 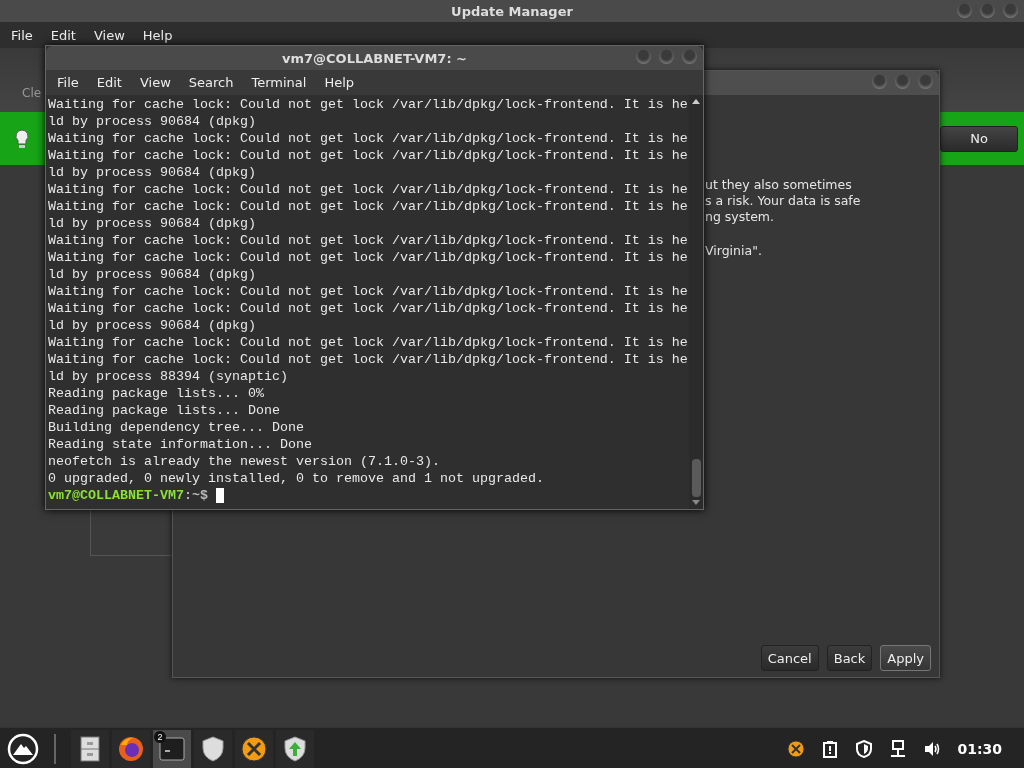 I want to click on prompt-path: :~$, so click(x=196, y=495).